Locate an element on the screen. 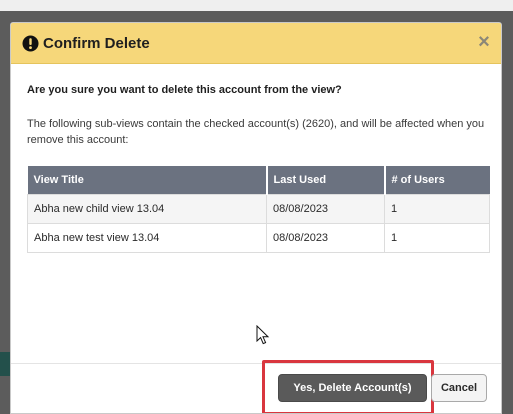  background-page-strip is located at coordinates (256, 5).